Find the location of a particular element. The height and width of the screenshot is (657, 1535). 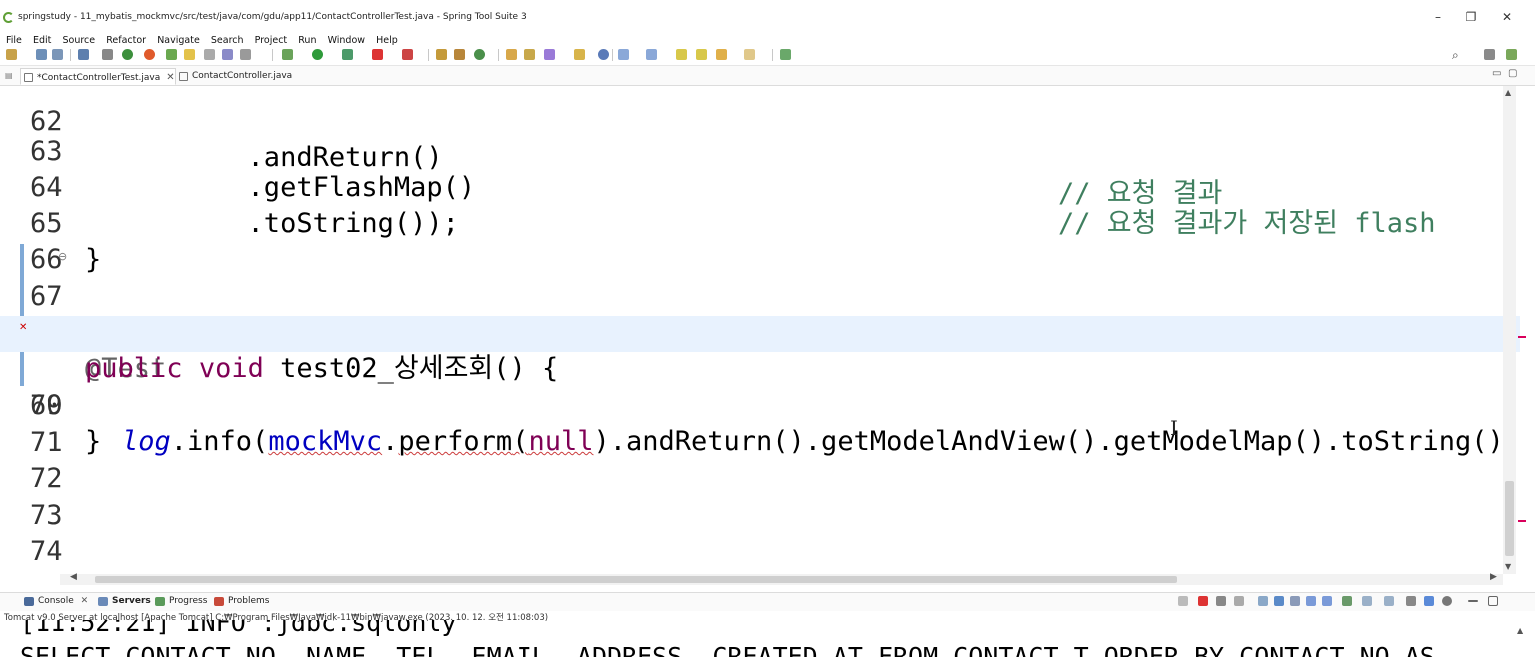

link-icon is located at coordinates (209, 54).